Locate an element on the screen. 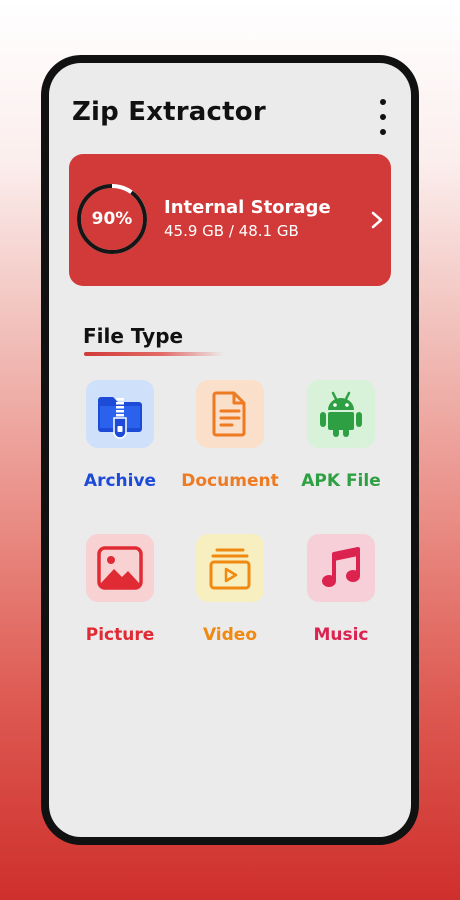 The height and width of the screenshot is (900, 460). video-icon is located at coordinates (230, 569).